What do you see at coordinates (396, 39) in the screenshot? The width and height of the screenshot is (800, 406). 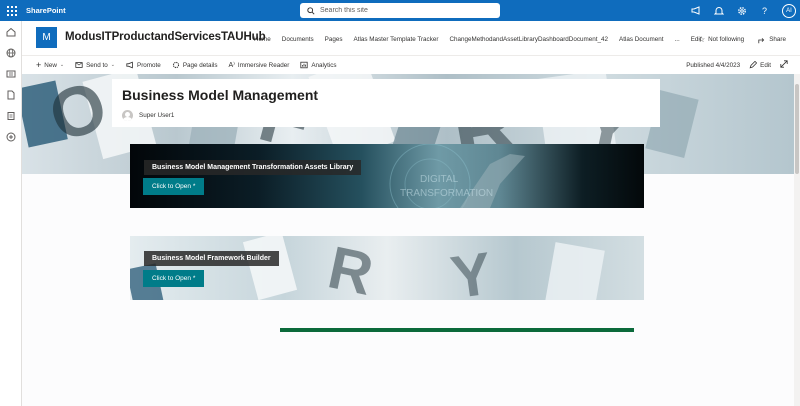 I see `nav-item-atlas-master-template-tracker: Atlas Master Template Tracker` at bounding box center [396, 39].